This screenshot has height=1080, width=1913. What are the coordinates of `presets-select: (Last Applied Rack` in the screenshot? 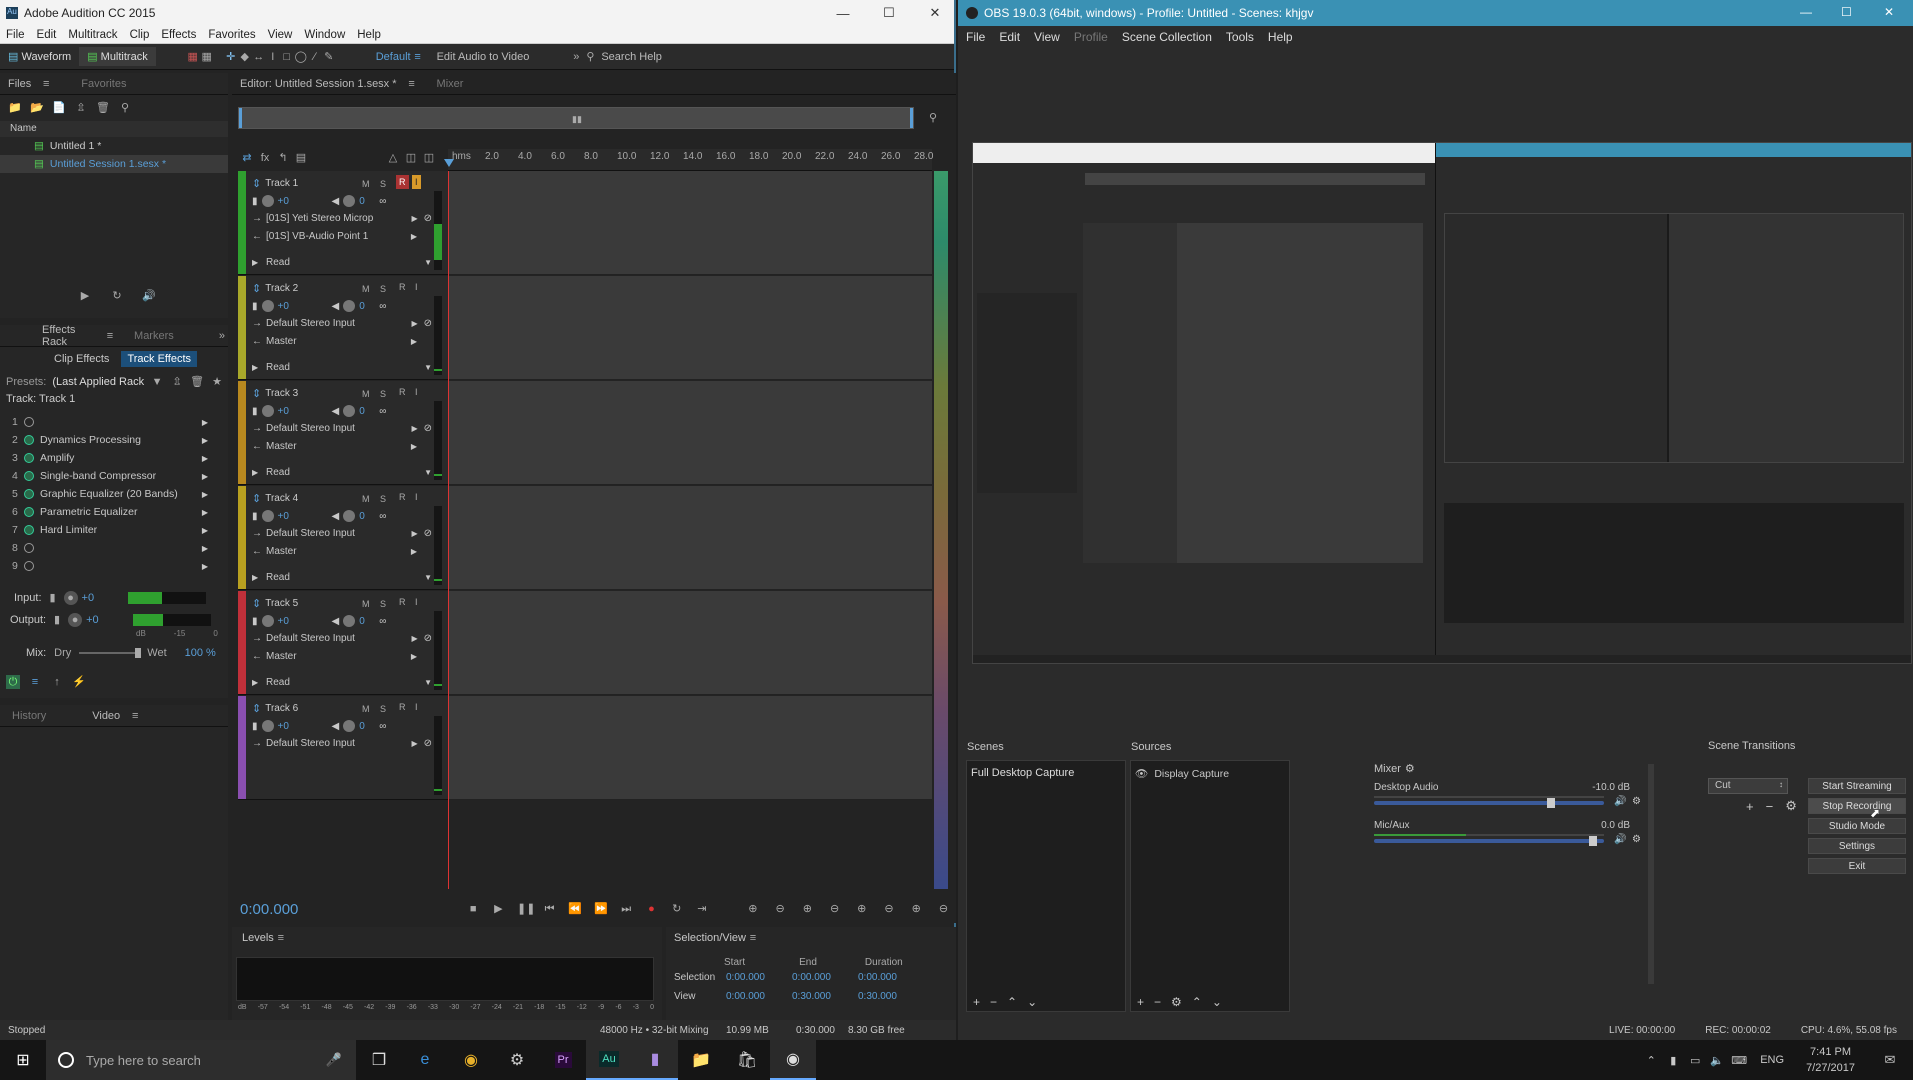 It's located at (98, 382).